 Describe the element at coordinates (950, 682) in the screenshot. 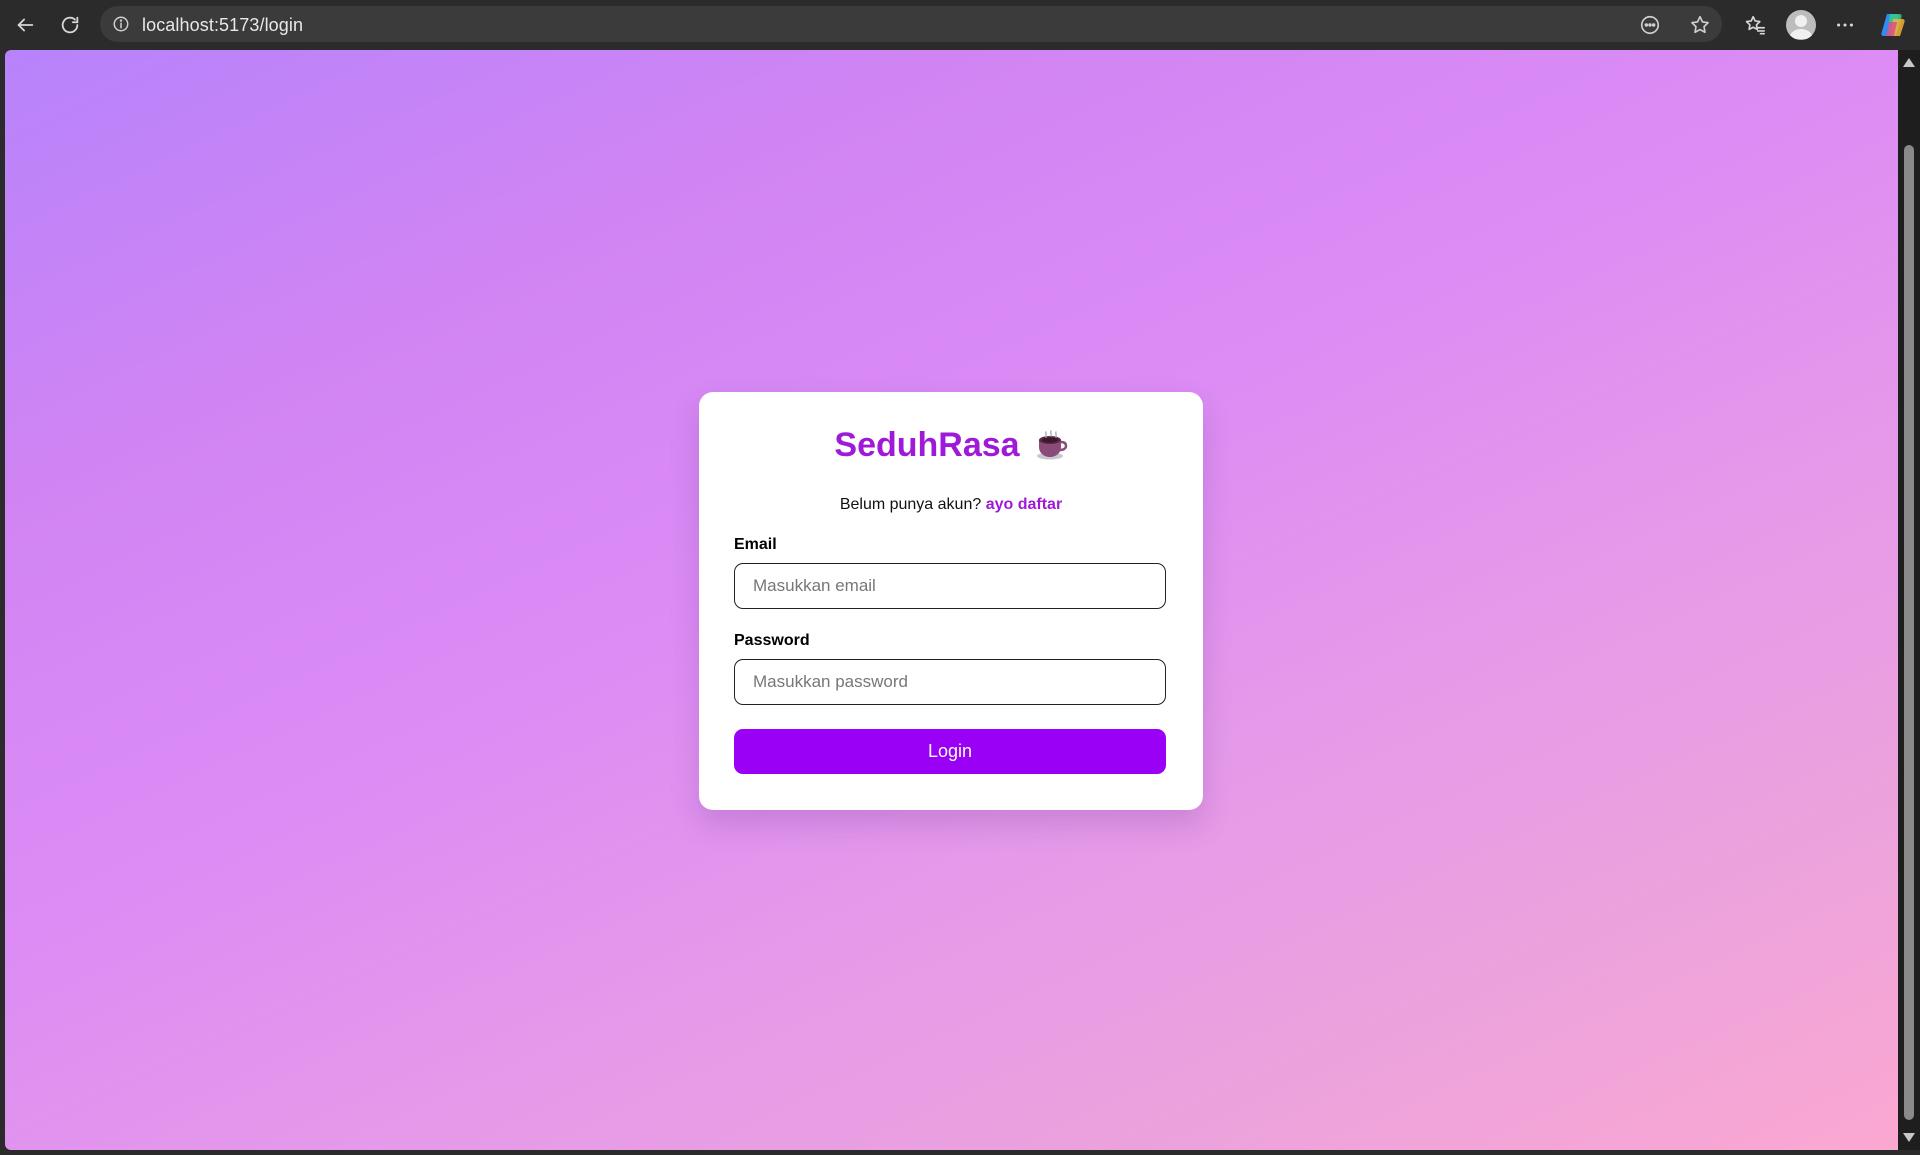

I see `password-field` at that location.